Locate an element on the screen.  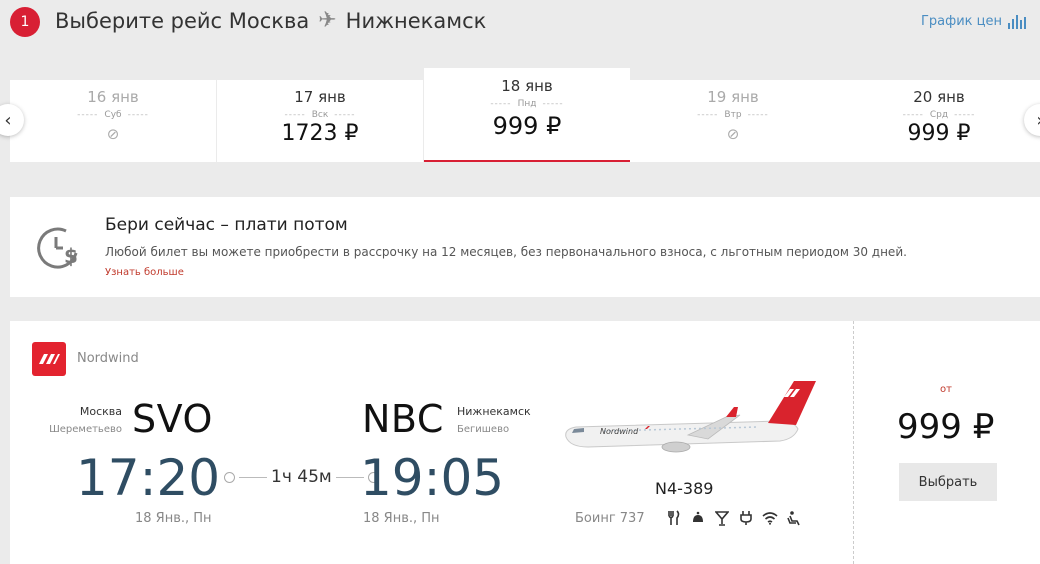
chevron-right-icon: › is located at coordinates (1038, 120).